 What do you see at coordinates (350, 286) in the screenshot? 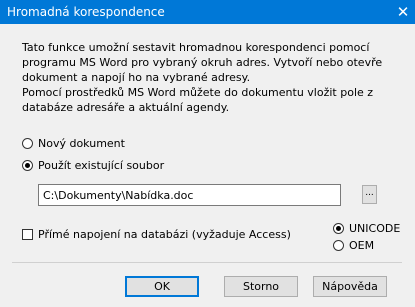
I see `help-button: Nápověda` at bounding box center [350, 286].